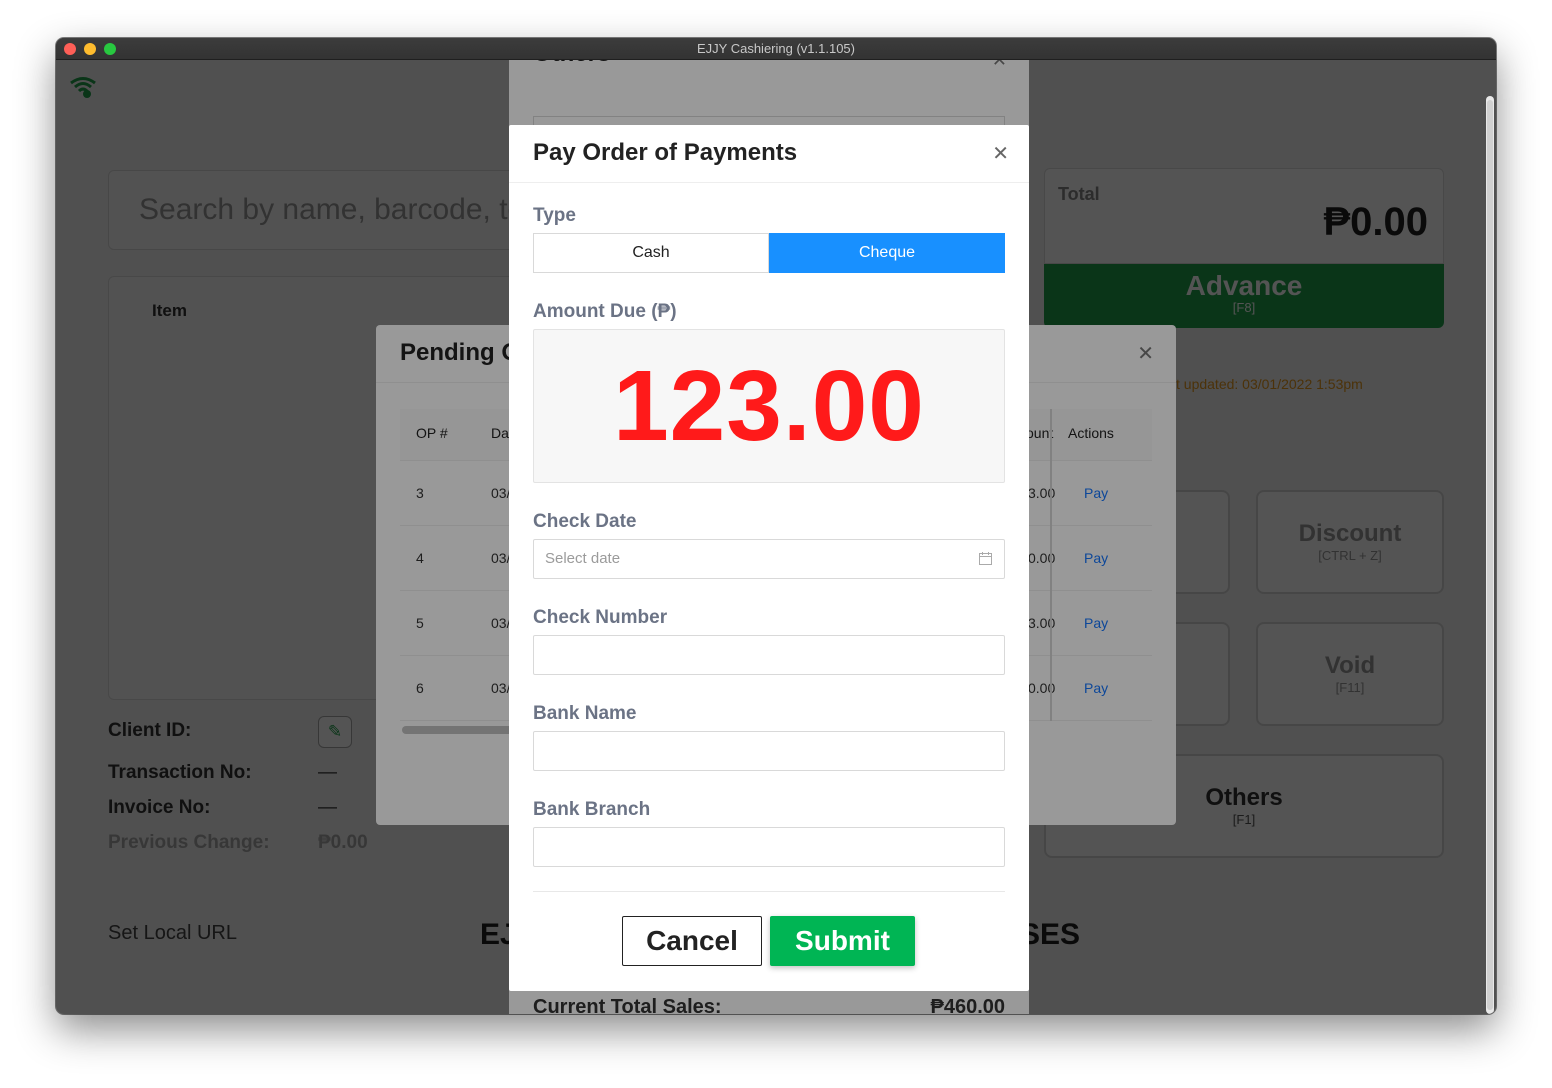 This screenshot has height=1088, width=1552. I want to click on type-cheque-button: Cheque, so click(887, 253).